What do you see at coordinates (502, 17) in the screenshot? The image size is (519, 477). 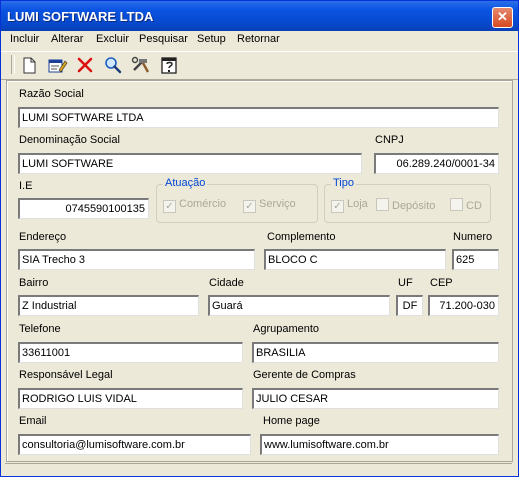 I see `close-button: ✕` at bounding box center [502, 17].